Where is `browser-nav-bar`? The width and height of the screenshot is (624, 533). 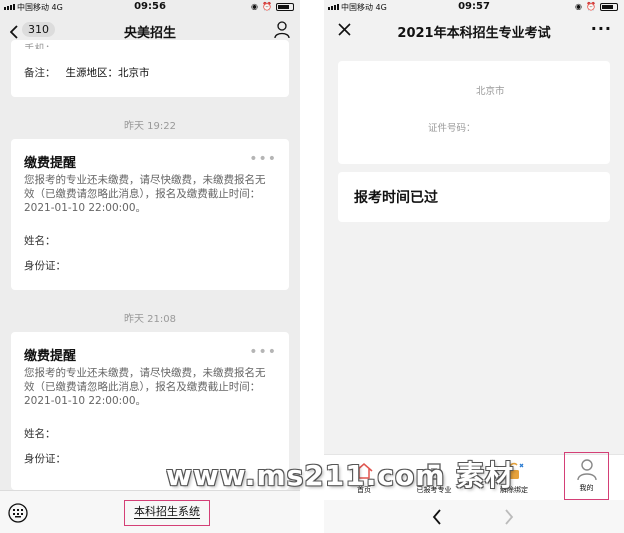
browser-nav-bar is located at coordinates (474, 516).